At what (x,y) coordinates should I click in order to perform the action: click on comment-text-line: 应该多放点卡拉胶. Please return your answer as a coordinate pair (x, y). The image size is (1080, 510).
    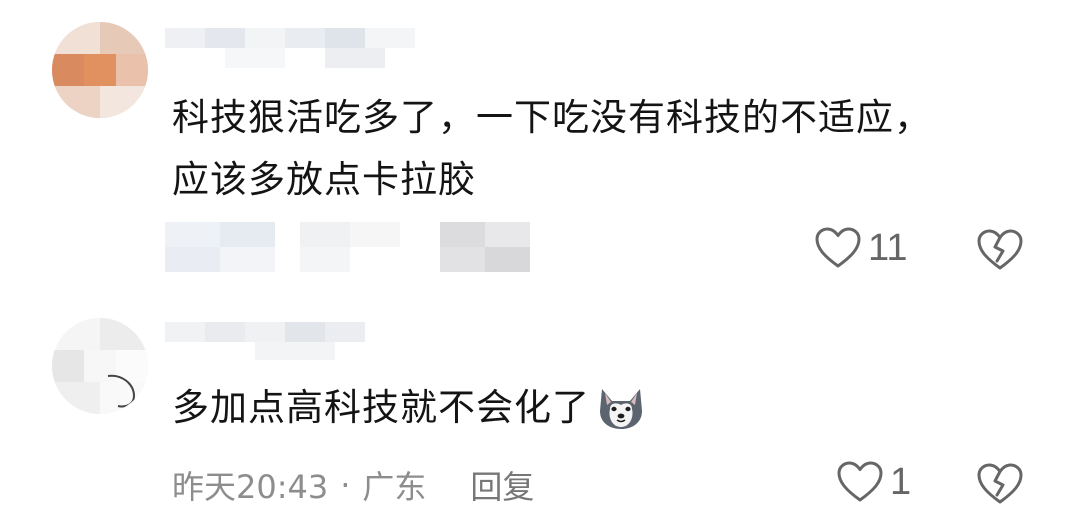
    Looking at the image, I should click on (324, 179).